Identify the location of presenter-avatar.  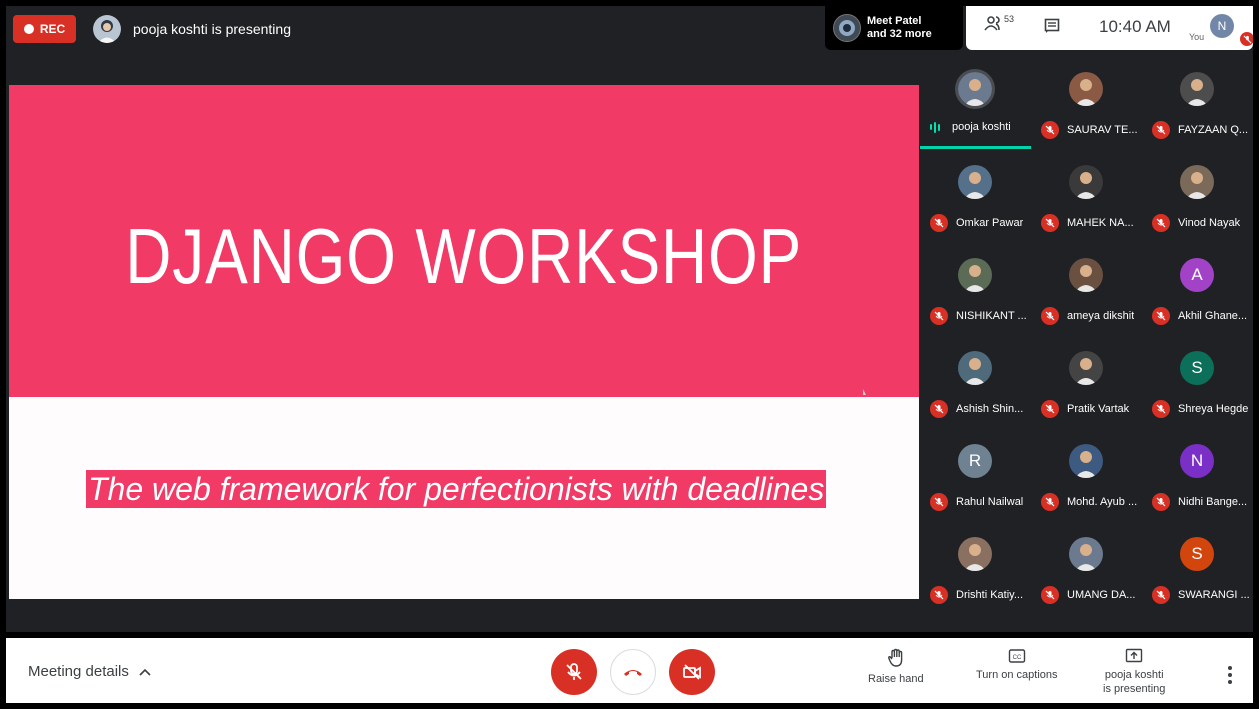
(107, 29).